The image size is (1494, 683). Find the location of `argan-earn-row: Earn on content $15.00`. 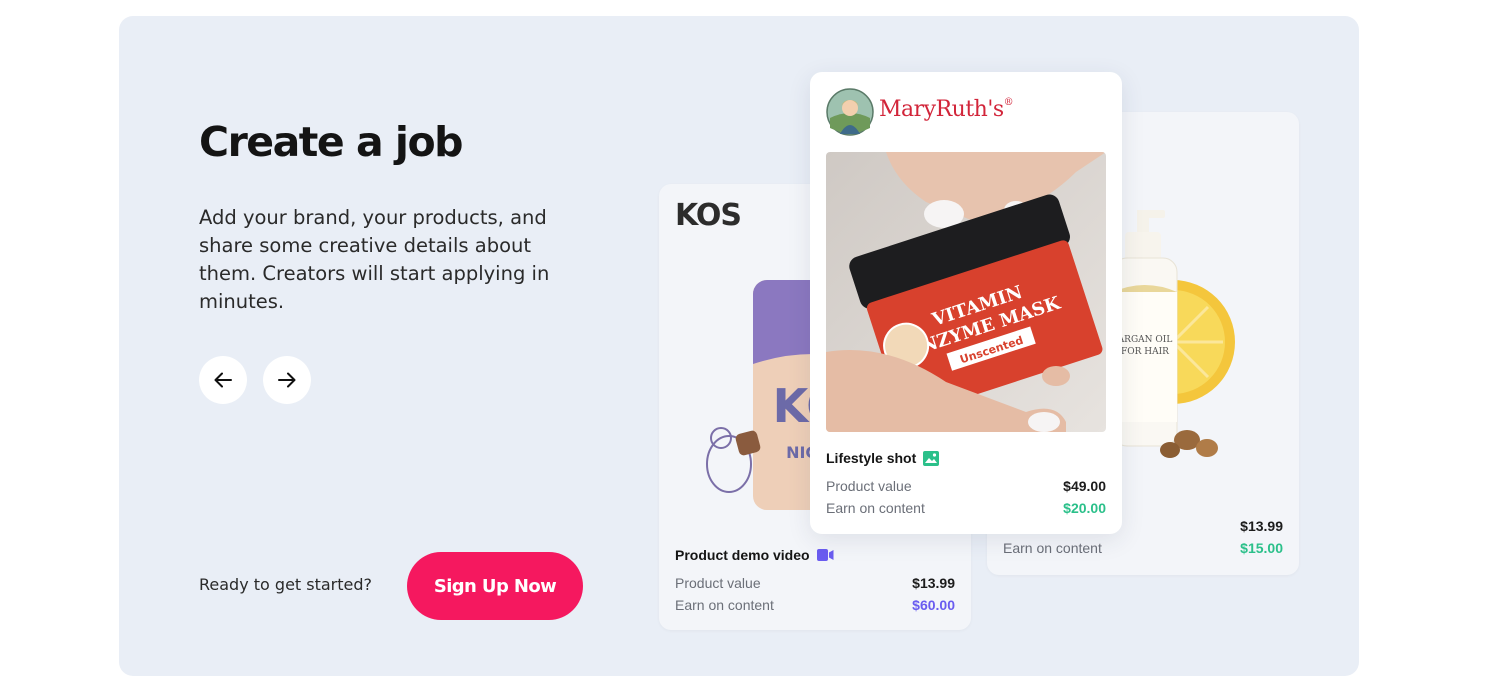

argan-earn-row: Earn on content $15.00 is located at coordinates (1143, 548).